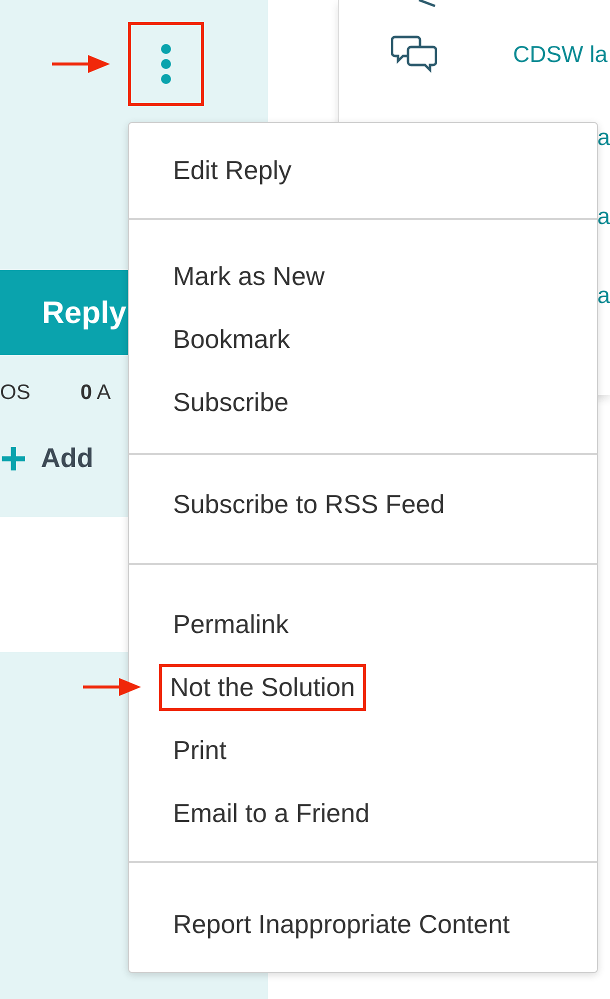  I want to click on menu-item: Not the Solution, so click(262, 687).